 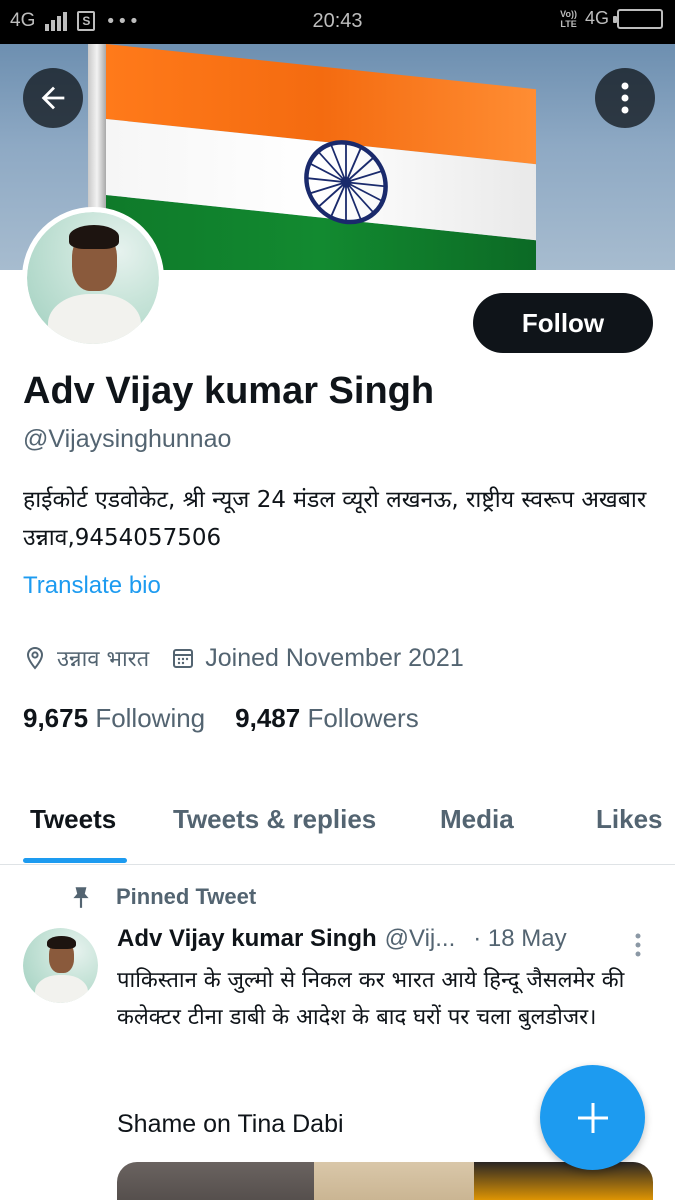 I want to click on flag-image, so click(x=321, y=157).